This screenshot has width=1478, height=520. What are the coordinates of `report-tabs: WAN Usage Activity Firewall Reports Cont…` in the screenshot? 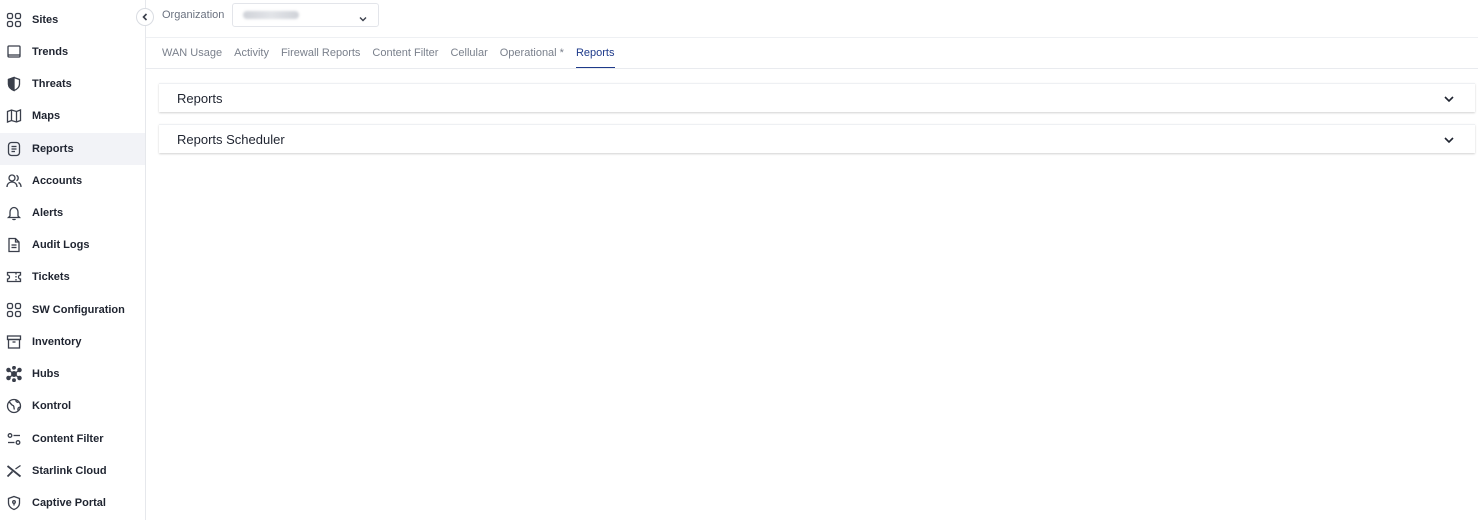 It's located at (394, 57).